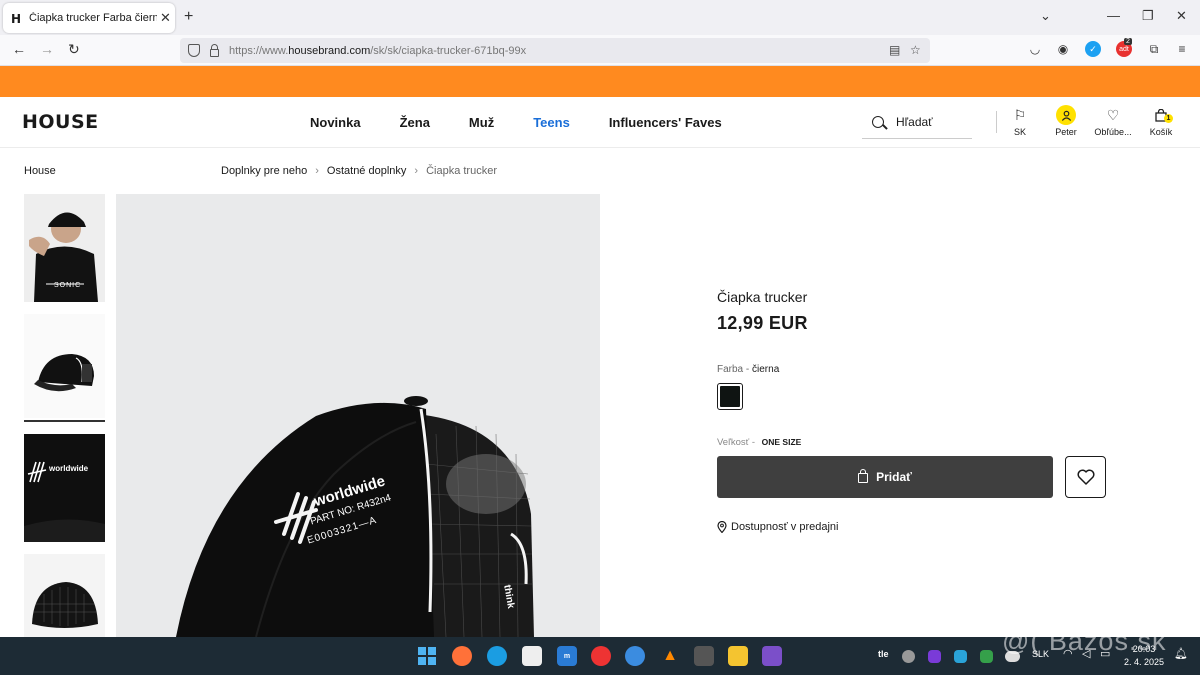 The height and width of the screenshot is (675, 1200). I want to click on tab-title: Čiapka trucker Farba čierna - H, so click(93, 18).